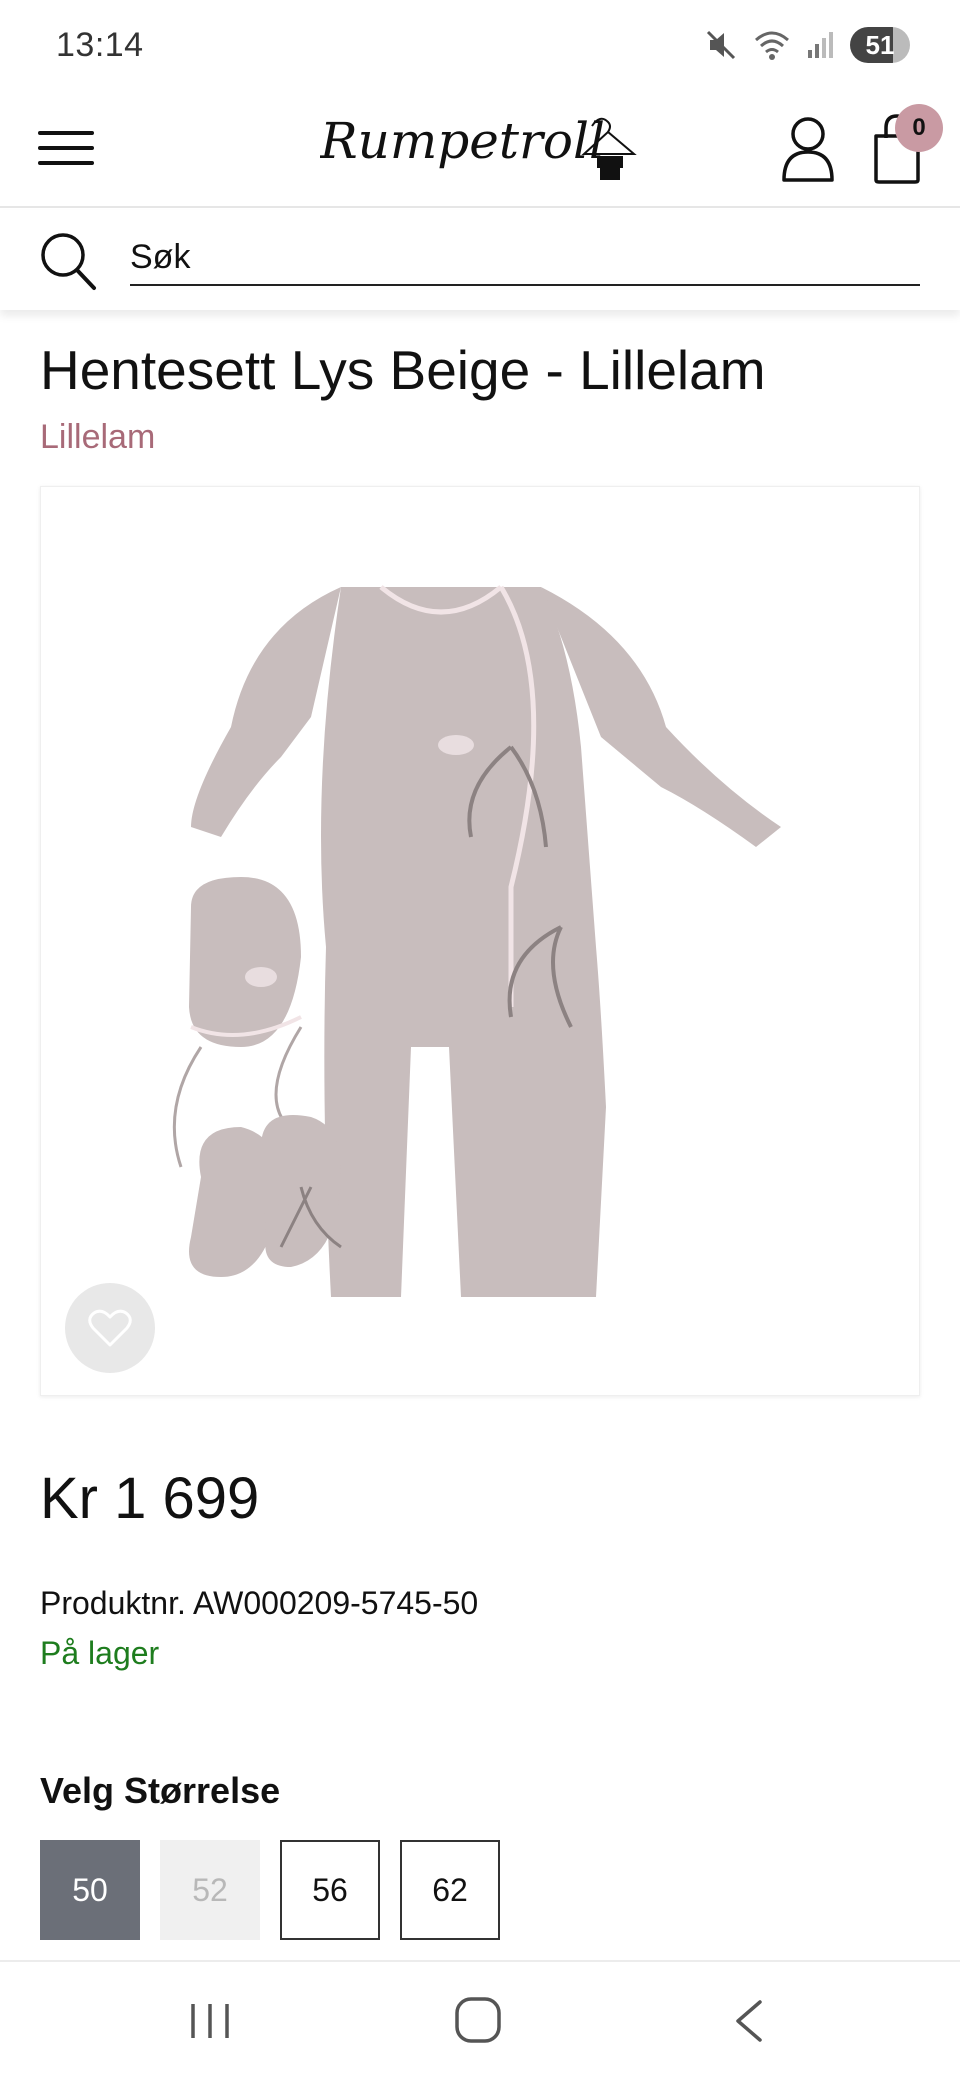  I want to click on search-bar, so click(480, 260).